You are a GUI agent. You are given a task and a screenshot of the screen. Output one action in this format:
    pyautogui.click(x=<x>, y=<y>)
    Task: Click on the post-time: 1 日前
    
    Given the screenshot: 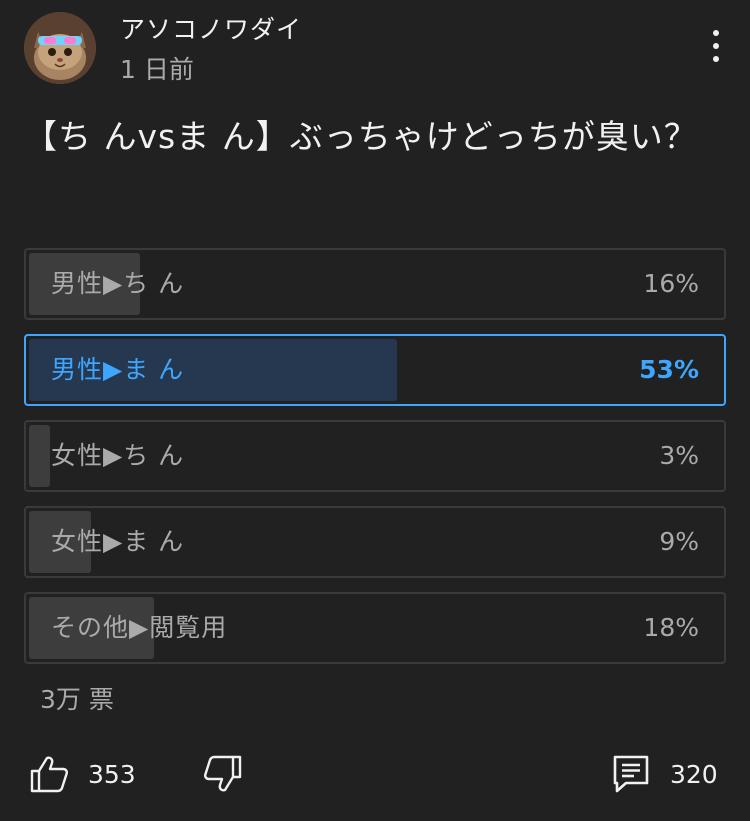 What is the action you would take?
    pyautogui.click(x=157, y=69)
    